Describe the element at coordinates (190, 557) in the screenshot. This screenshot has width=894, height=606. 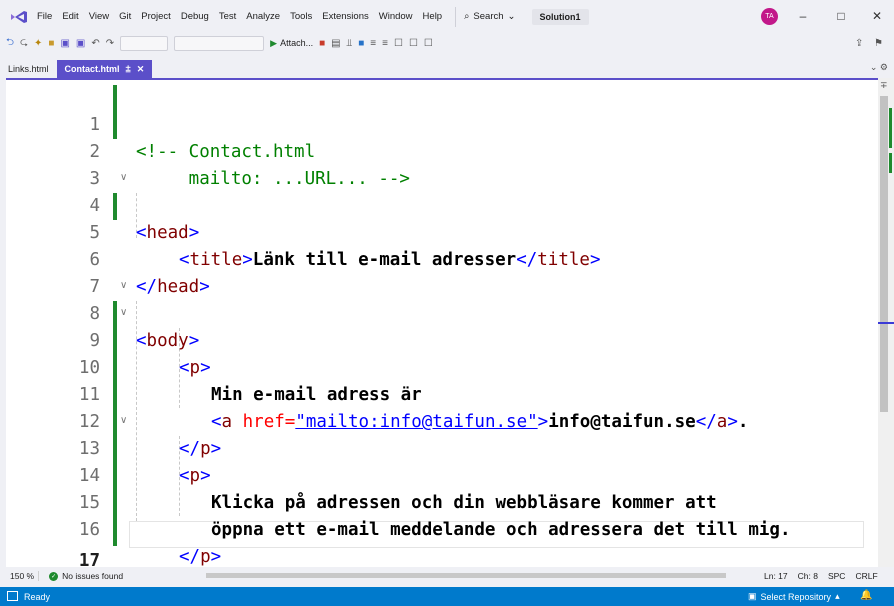
I see `bracket: </` at that location.